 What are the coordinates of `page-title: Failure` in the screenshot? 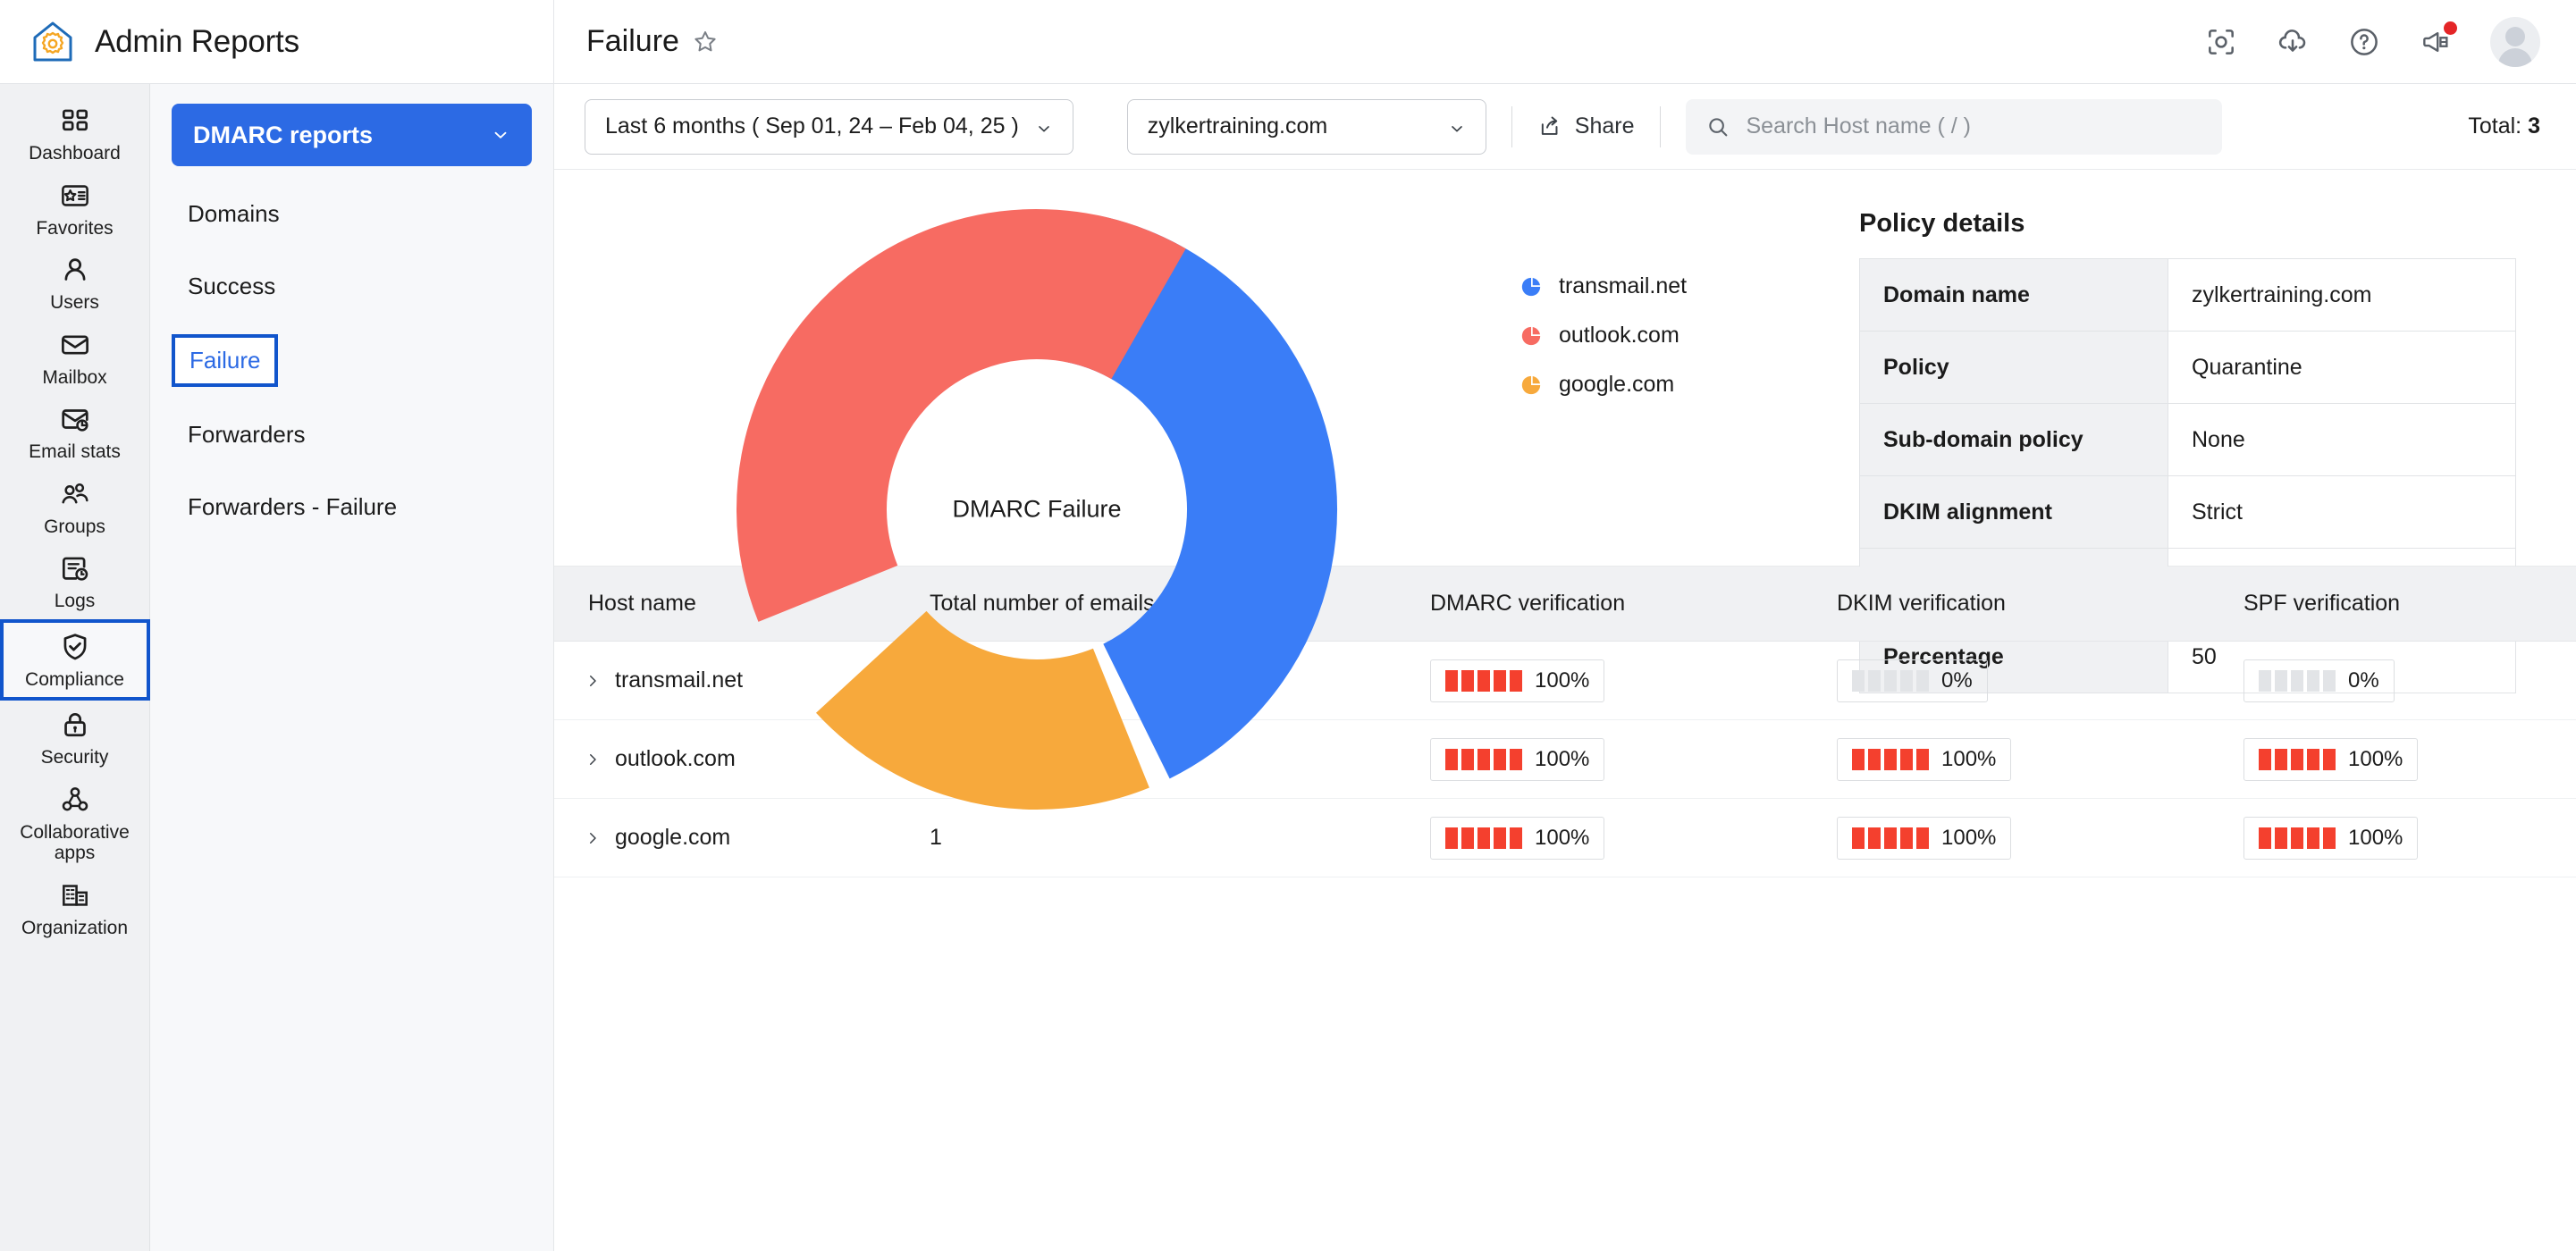 It's located at (633, 41).